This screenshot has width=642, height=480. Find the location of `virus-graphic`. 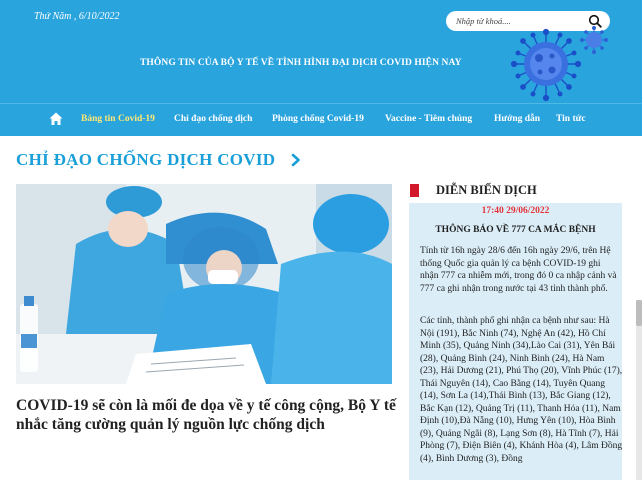

virus-graphic is located at coordinates (559, 64).